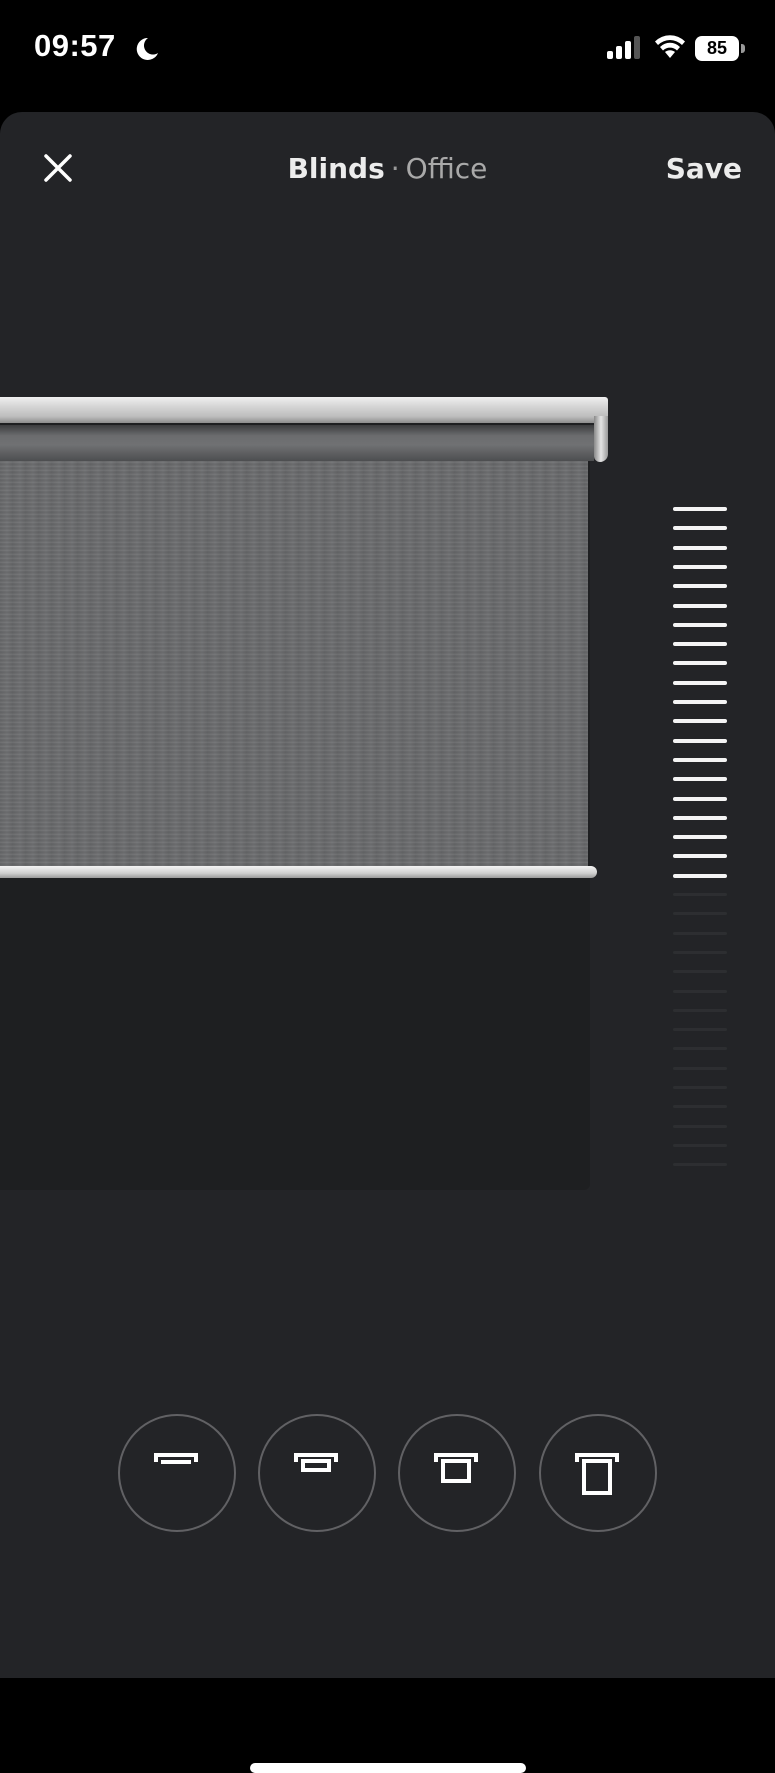 This screenshot has height=1773, width=775. Describe the element at coordinates (704, 168) in the screenshot. I see `save-button: Save` at that location.